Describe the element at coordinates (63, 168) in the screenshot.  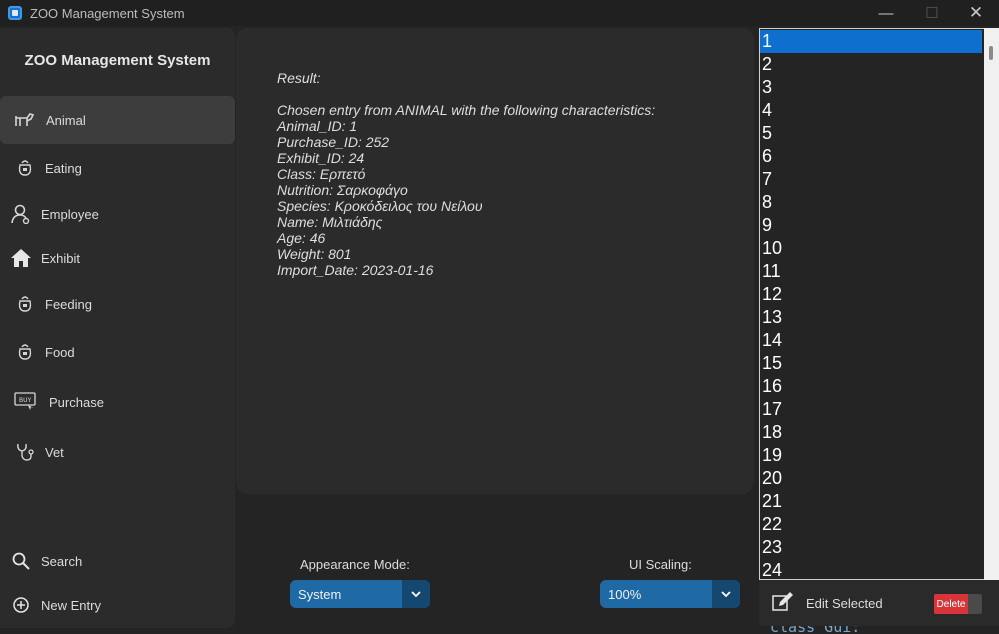
I see `sidebar-item-label: Eating` at that location.